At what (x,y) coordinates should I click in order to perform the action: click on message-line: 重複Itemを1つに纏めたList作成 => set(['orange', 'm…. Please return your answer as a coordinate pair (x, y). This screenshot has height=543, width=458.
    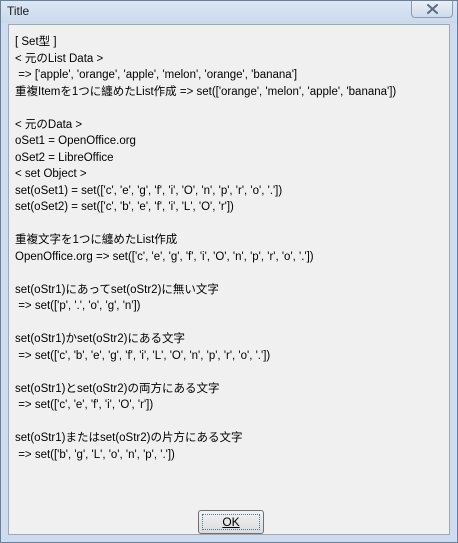
    Looking at the image, I should click on (206, 91).